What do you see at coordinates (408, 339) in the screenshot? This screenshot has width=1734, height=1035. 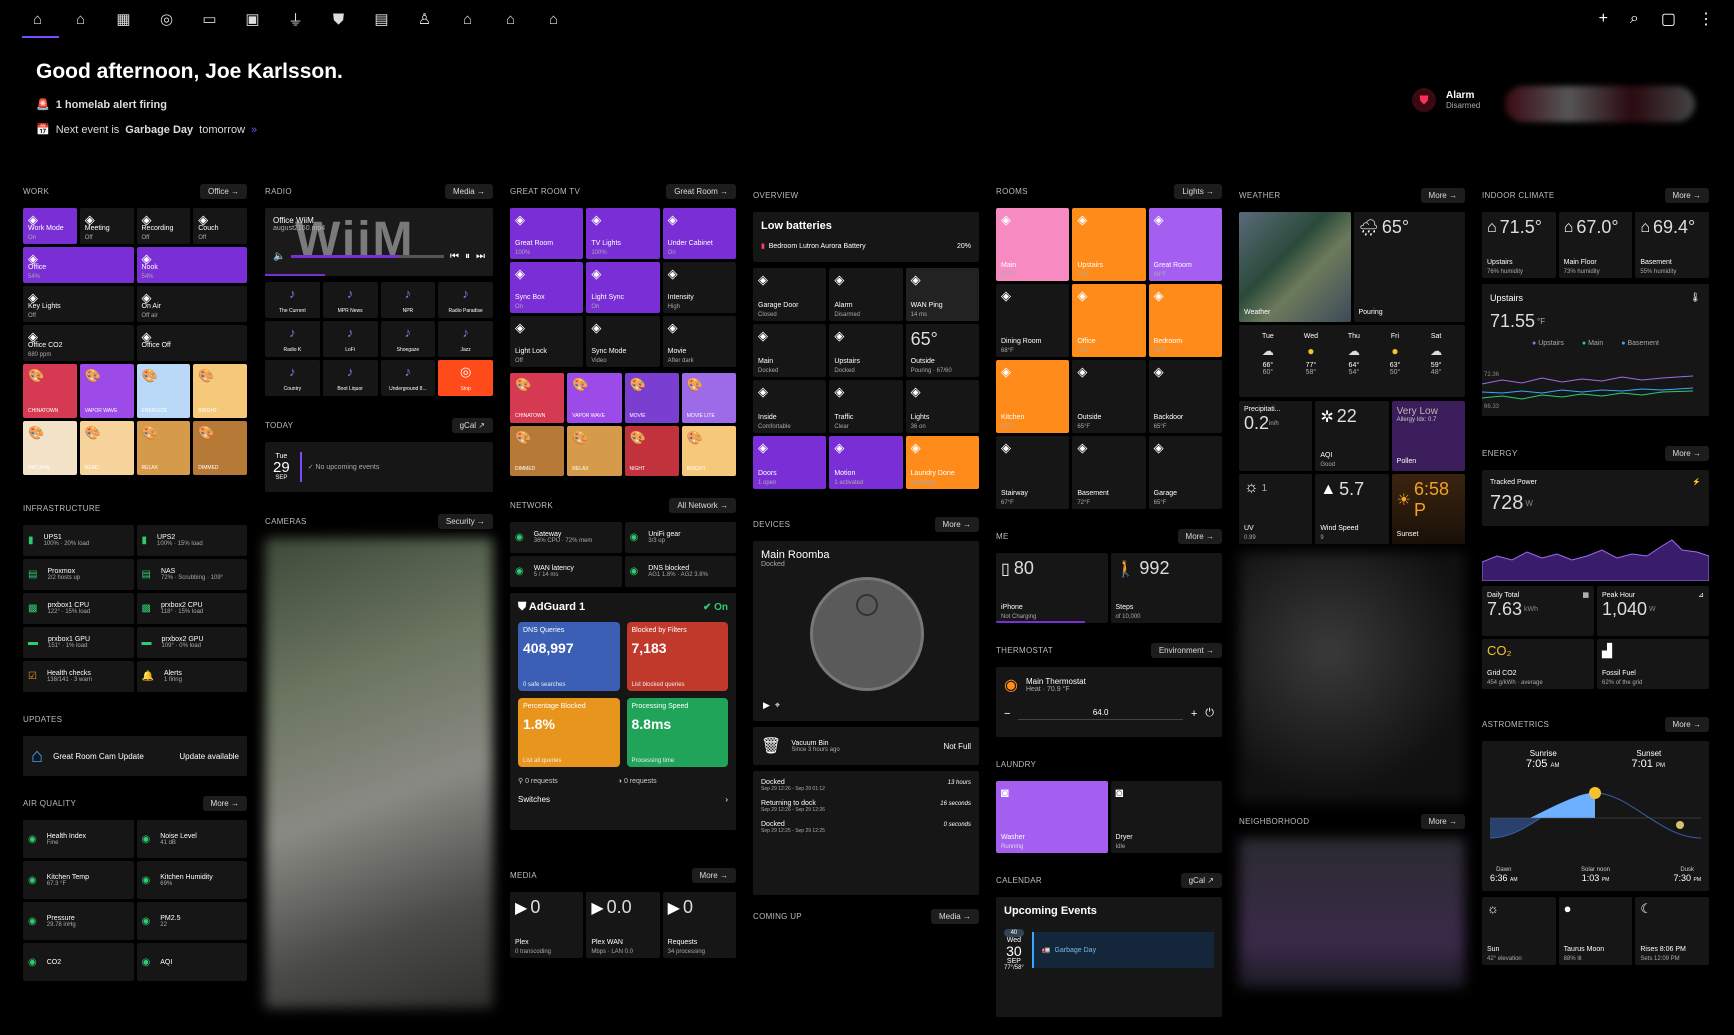 I see `radio-station-6: ♪ Shoegaze` at bounding box center [408, 339].